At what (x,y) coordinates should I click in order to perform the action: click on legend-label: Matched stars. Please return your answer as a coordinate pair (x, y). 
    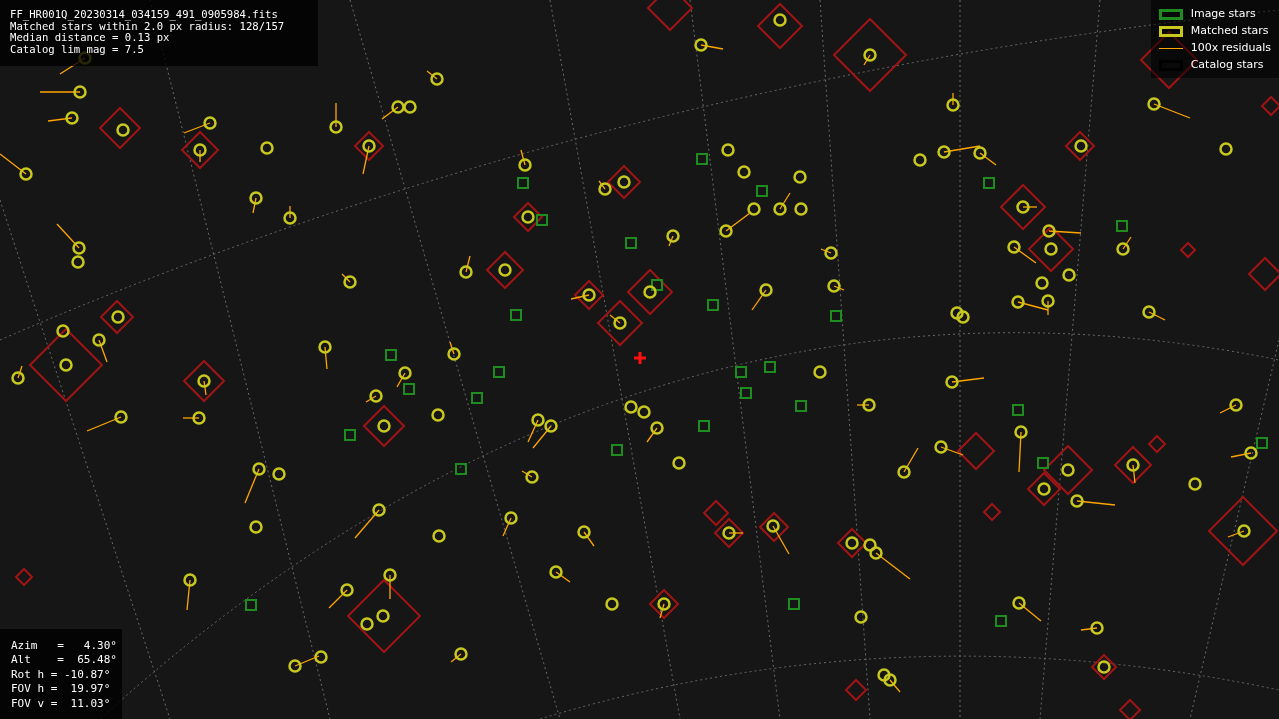
    Looking at the image, I should click on (1229, 31).